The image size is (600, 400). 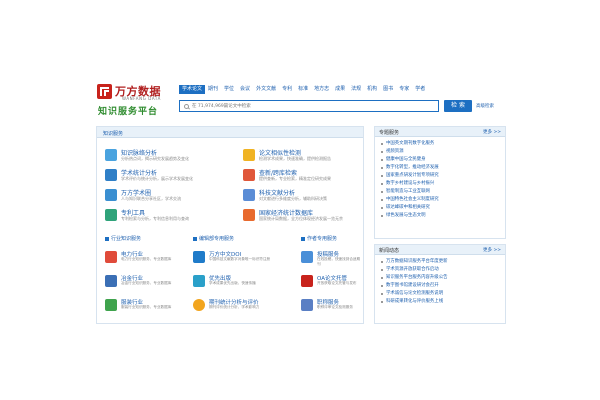 I want to click on topic-link: 数字乡村建设与乡村振兴, so click(x=442, y=184).